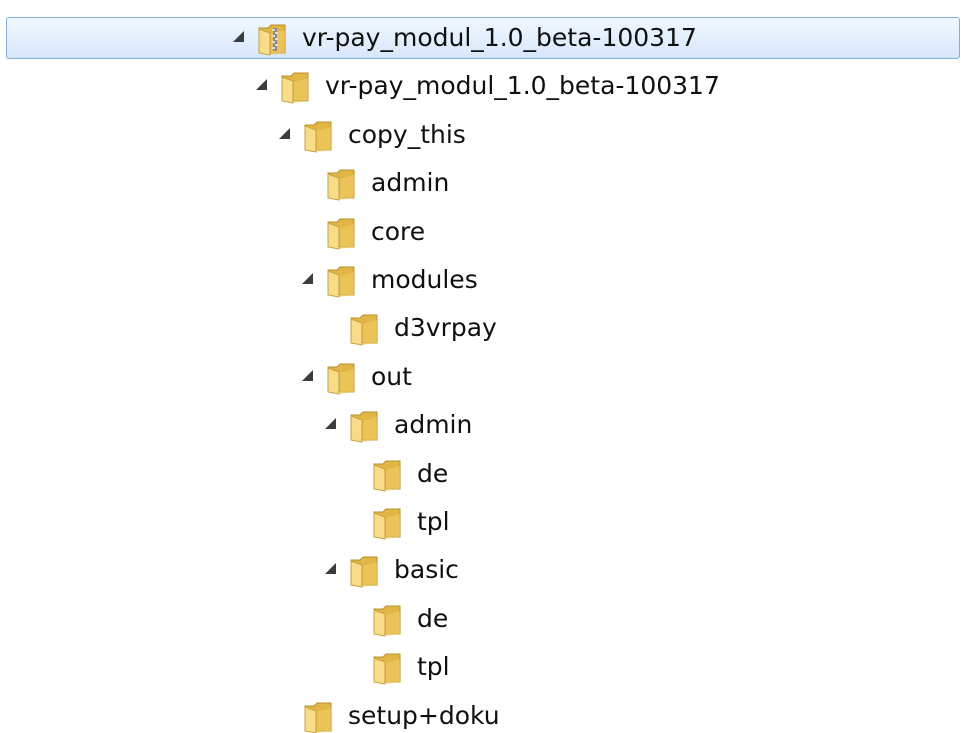  Describe the element at coordinates (480, 280) in the screenshot. I see `tree-item-modules: modules` at that location.